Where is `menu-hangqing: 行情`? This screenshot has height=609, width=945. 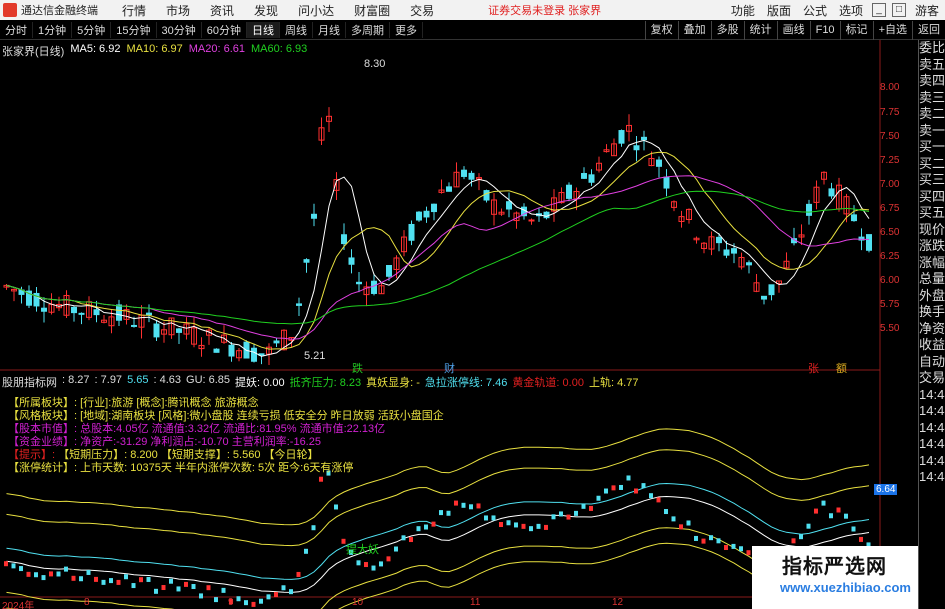
menu-hangqing: 行情 is located at coordinates (134, 10).